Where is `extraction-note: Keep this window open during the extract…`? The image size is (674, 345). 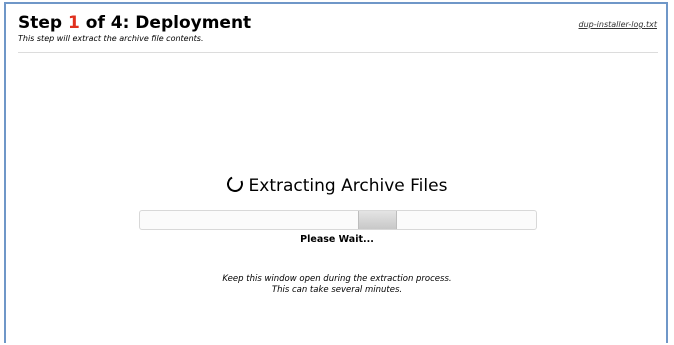 extraction-note: Keep this window open during the extract… is located at coordinates (337, 285).